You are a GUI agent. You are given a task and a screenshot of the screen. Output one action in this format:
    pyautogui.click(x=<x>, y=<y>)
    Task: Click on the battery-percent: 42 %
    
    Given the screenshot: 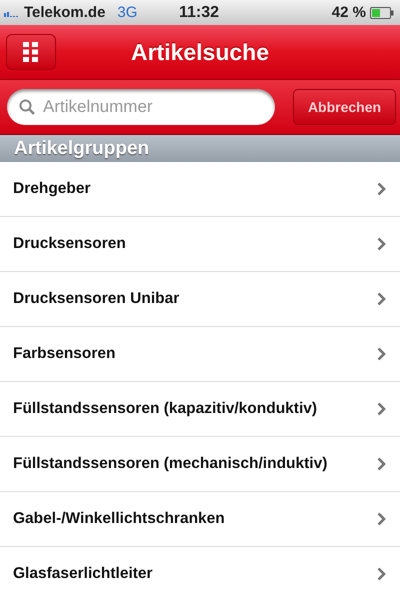 What is the action you would take?
    pyautogui.click(x=349, y=12)
    